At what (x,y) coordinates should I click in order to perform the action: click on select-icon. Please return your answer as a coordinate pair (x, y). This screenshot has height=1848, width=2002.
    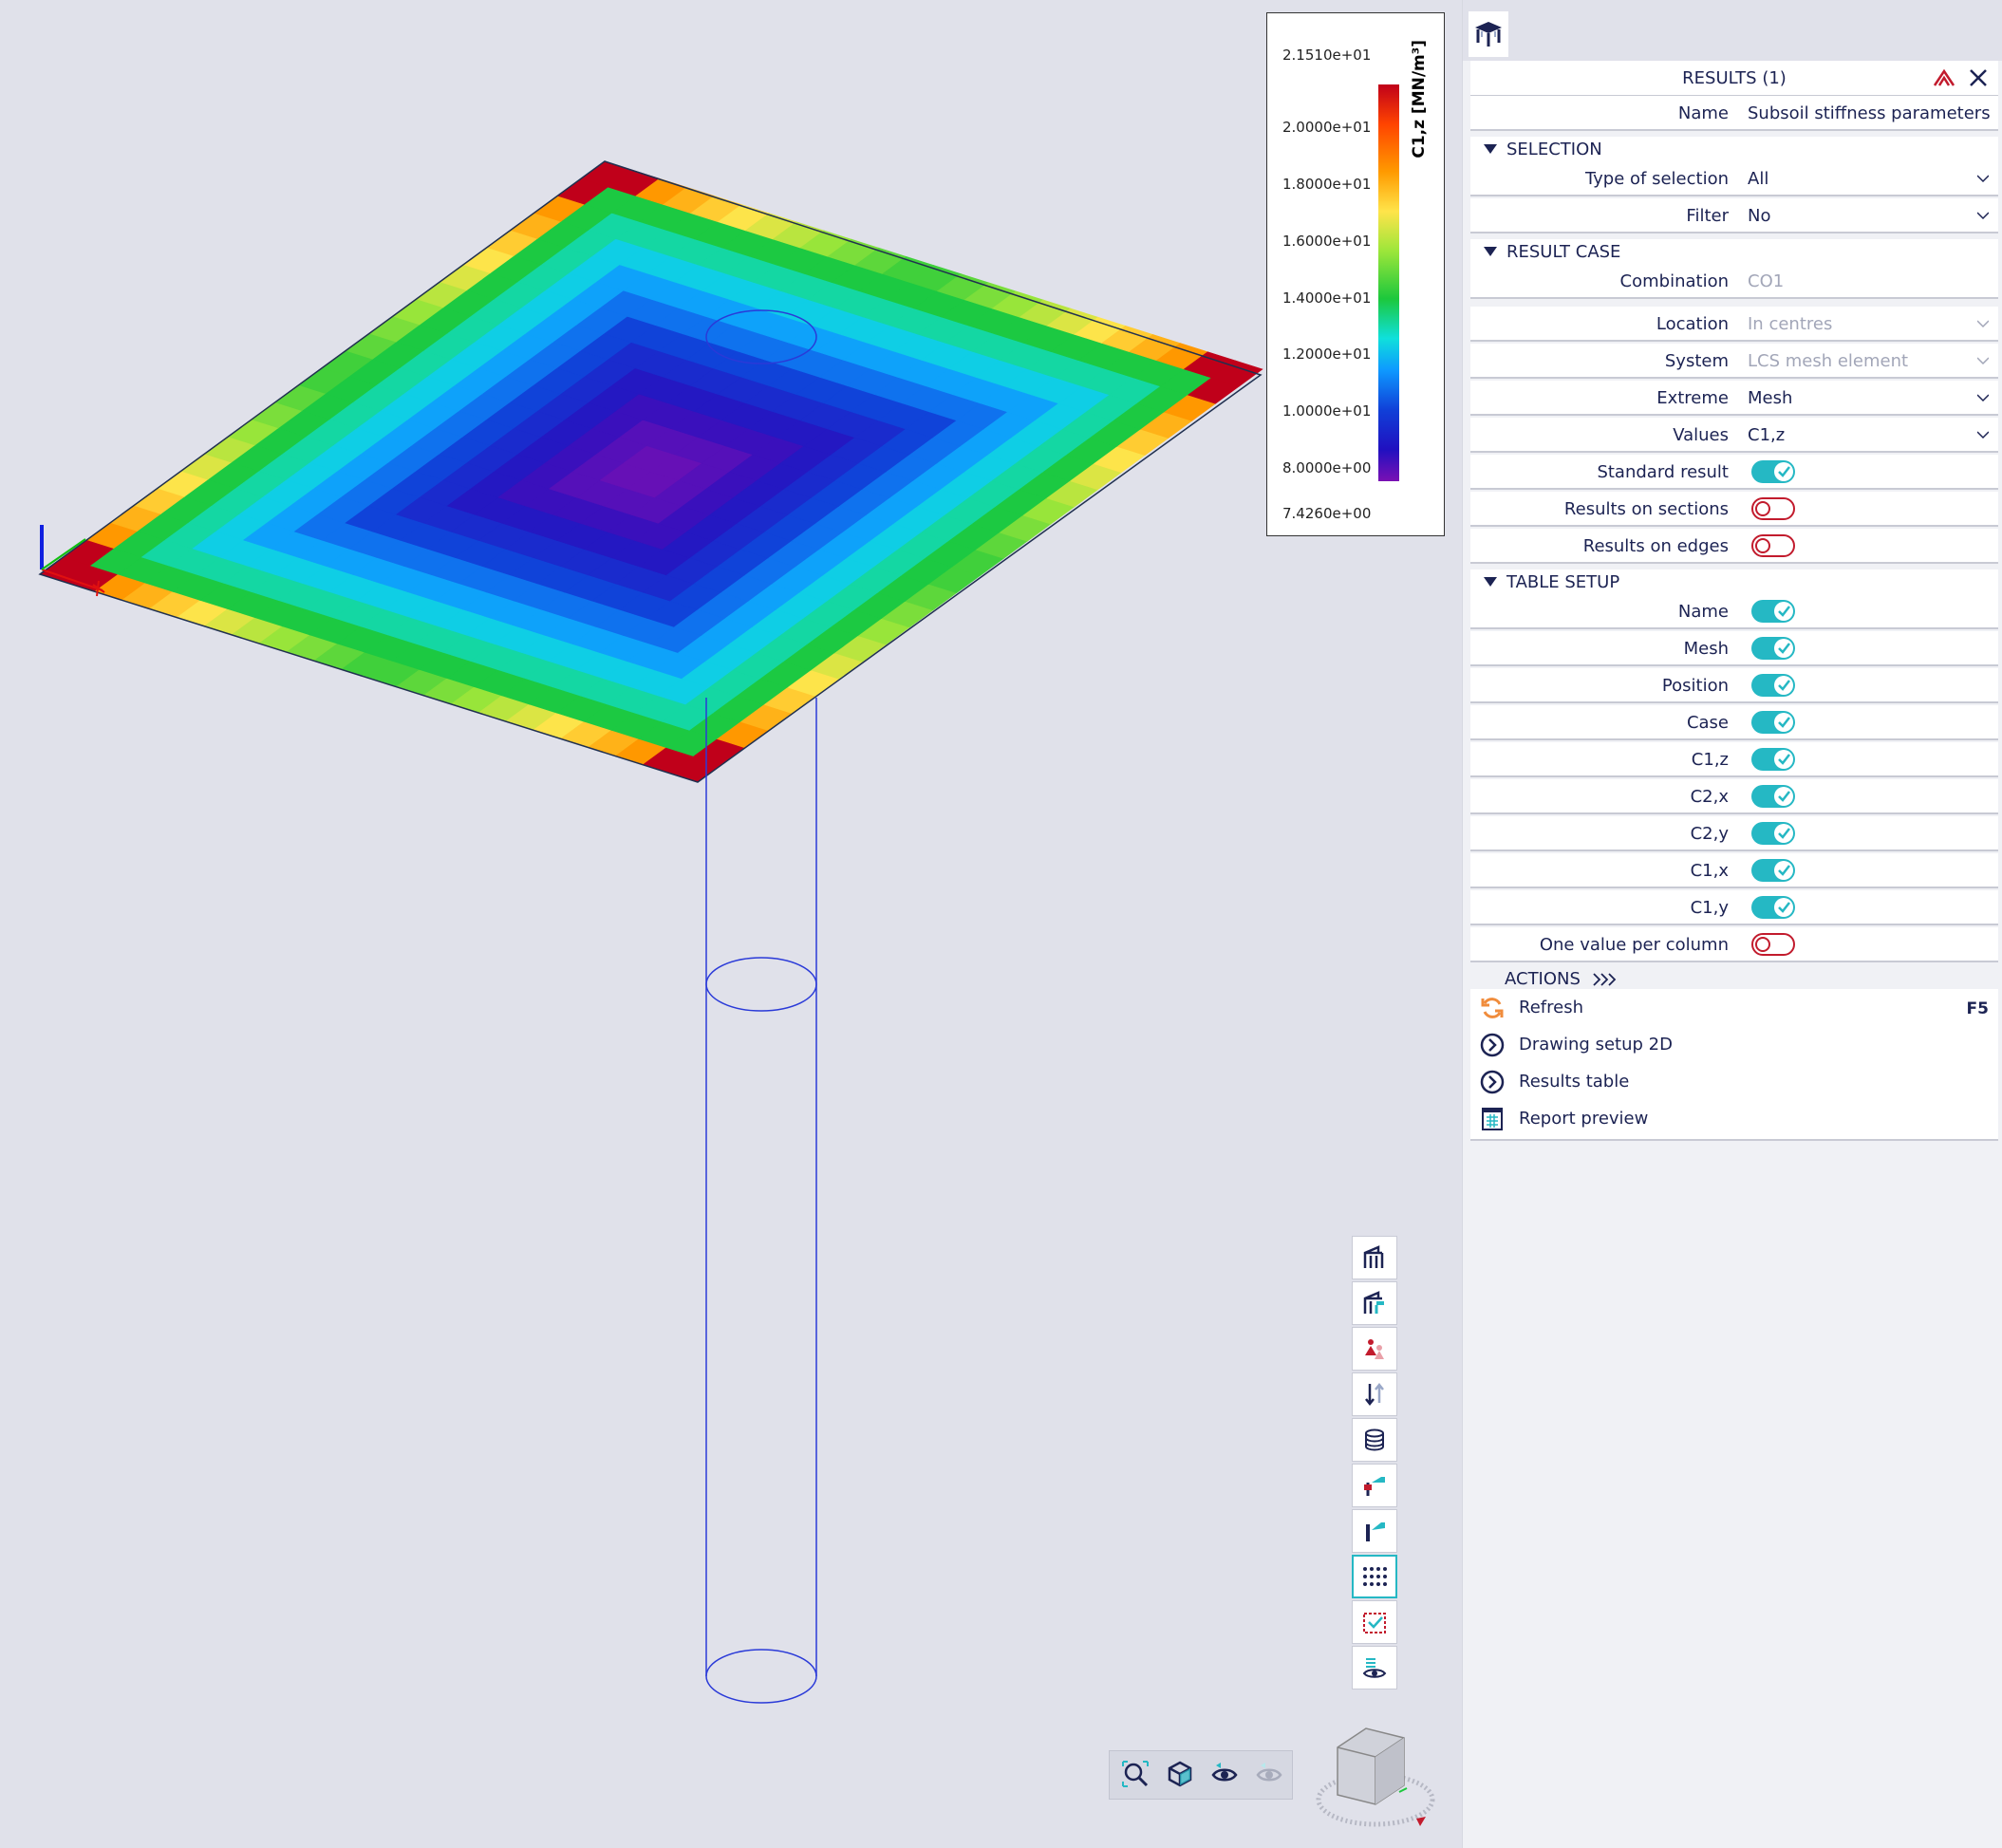
    Looking at the image, I should click on (1374, 1622).